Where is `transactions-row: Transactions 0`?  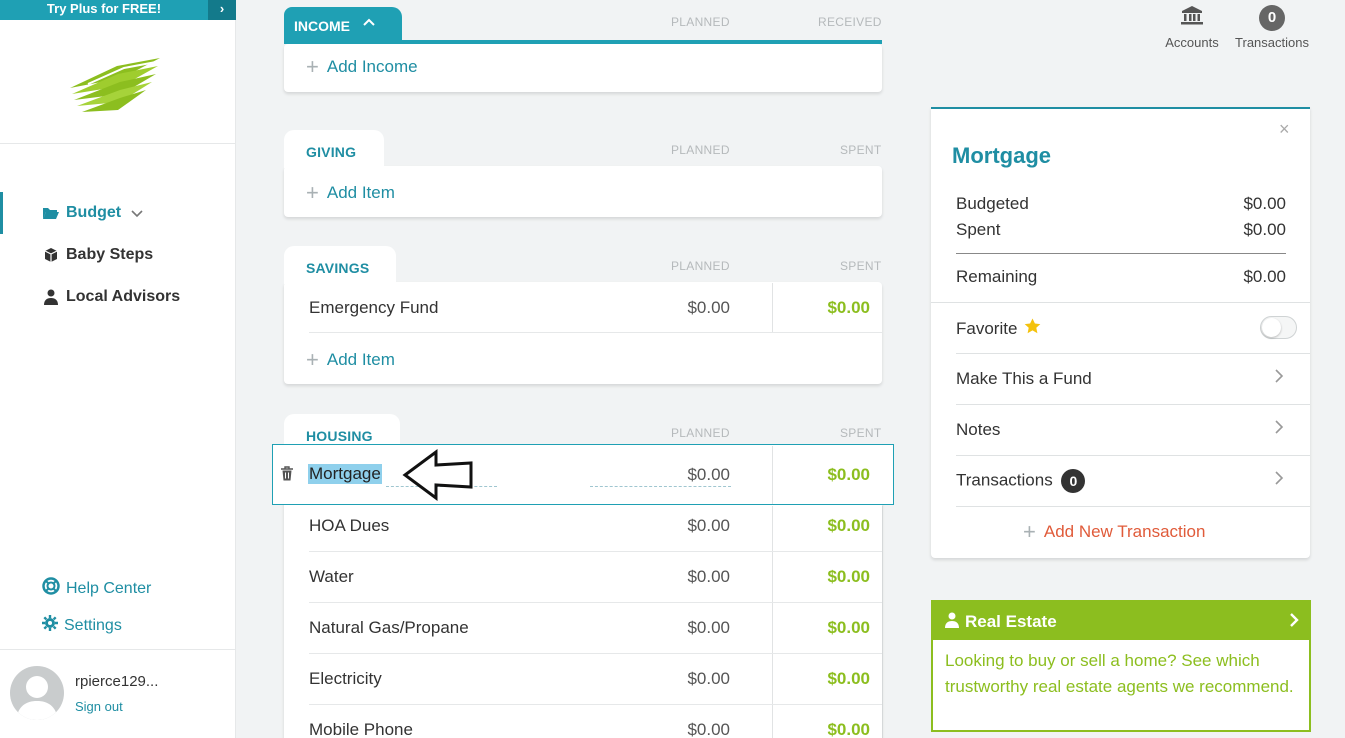
transactions-row: Transactions 0 is located at coordinates (1021, 481).